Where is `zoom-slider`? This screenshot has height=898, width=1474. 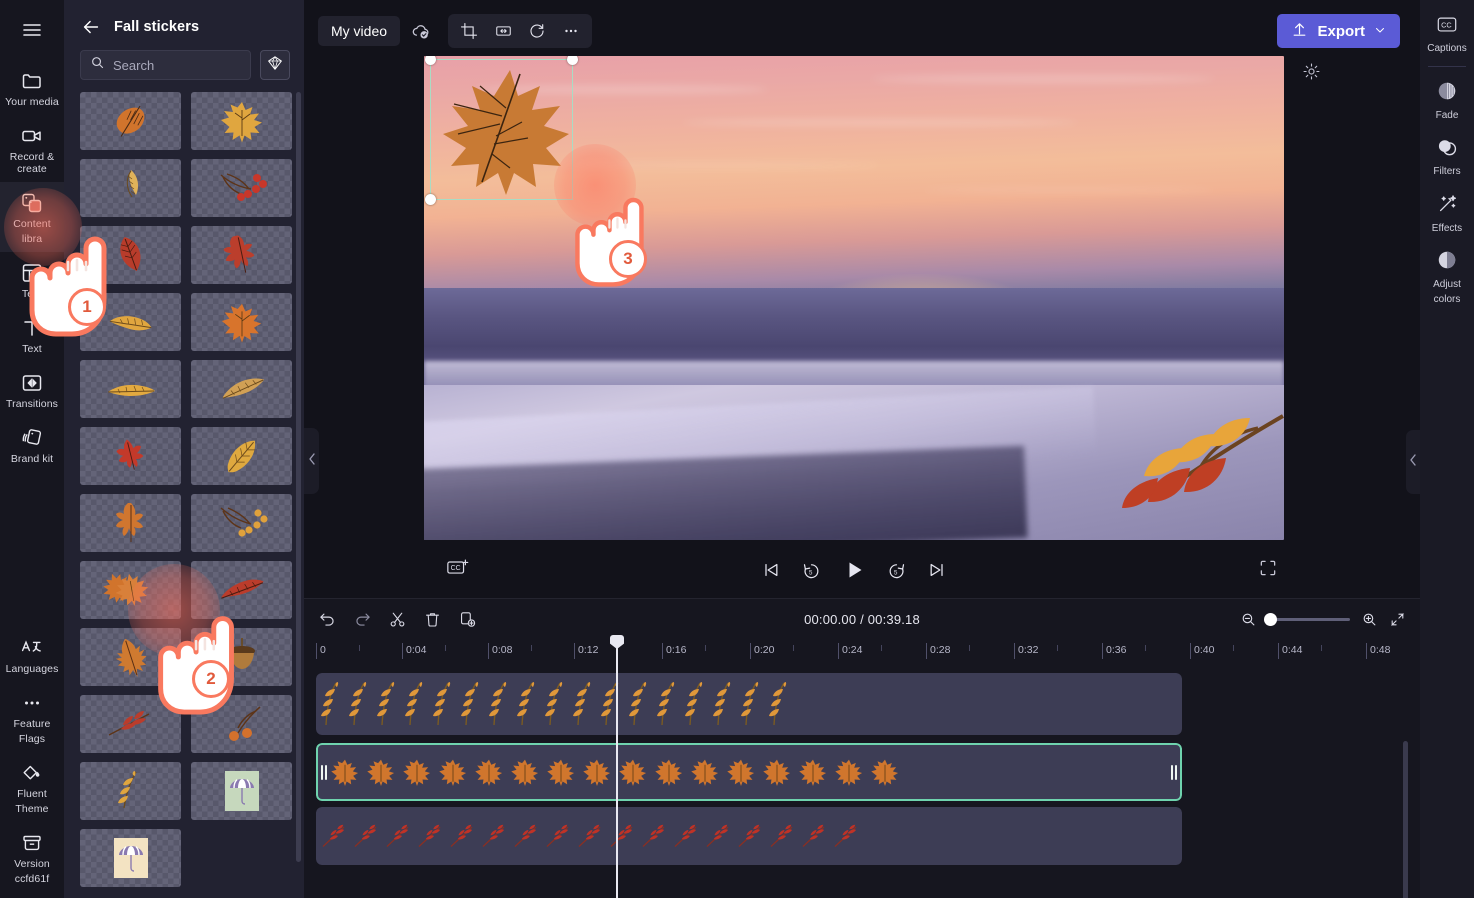 zoom-slider is located at coordinates (1307, 619).